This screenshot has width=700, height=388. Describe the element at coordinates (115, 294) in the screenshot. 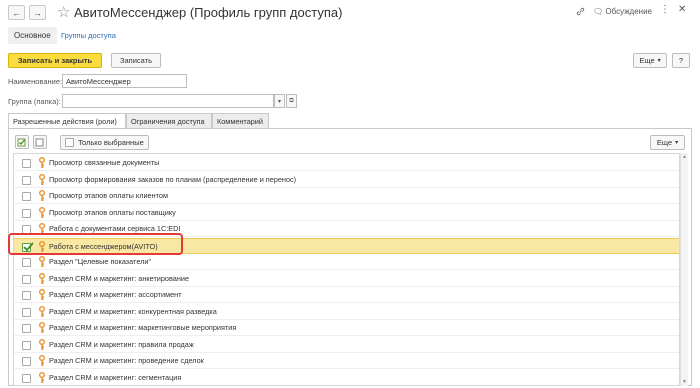

I see `role-label: Раздел CRM и маркетинг: ассортимент` at that location.